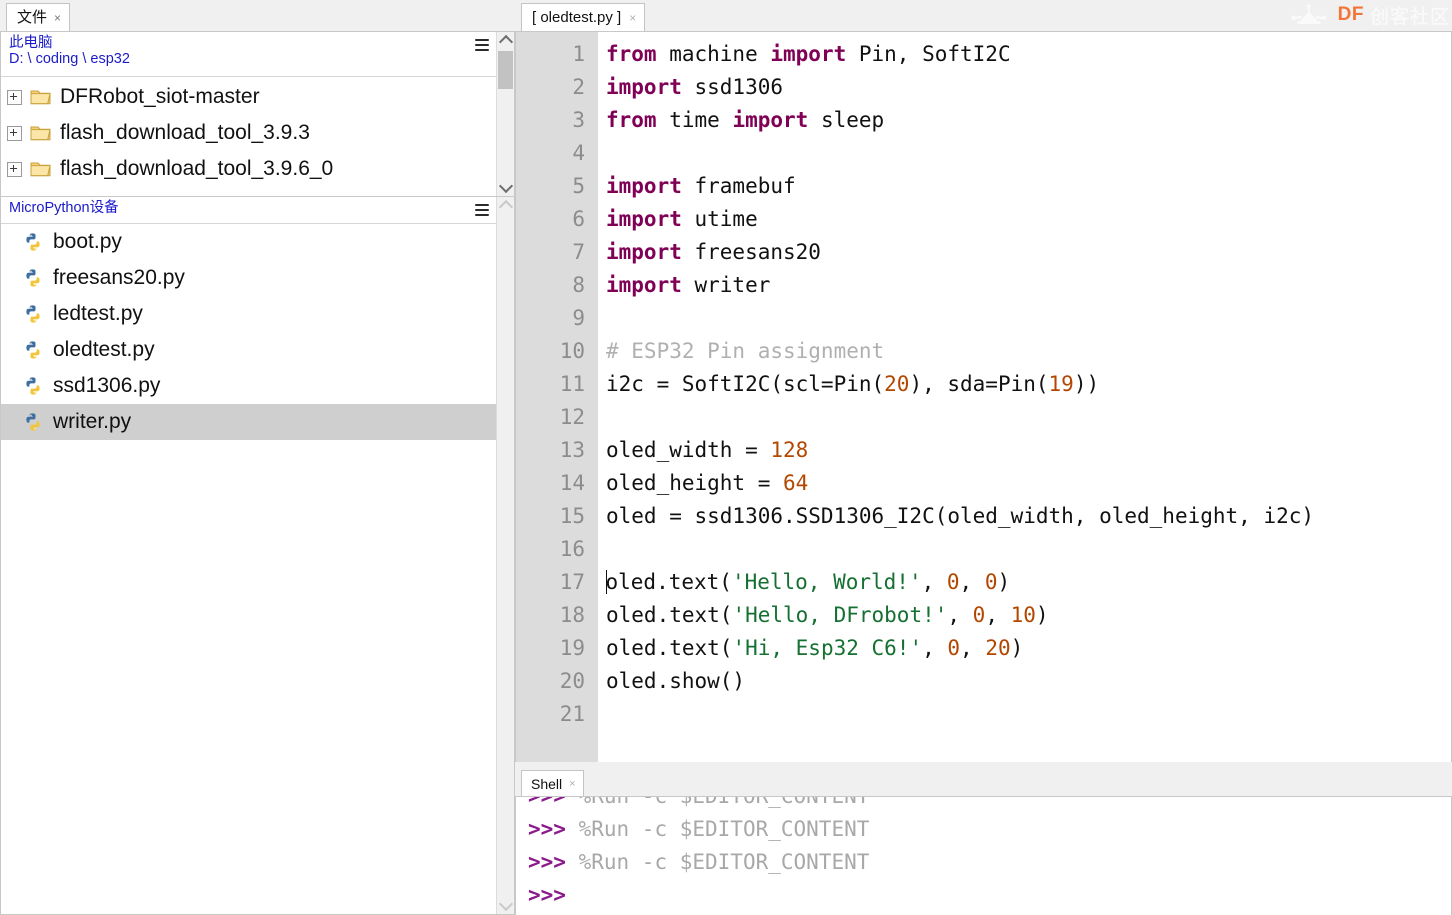 This screenshot has width=1452, height=915. I want to click on list-item-label: ledtest.py, so click(98, 313).